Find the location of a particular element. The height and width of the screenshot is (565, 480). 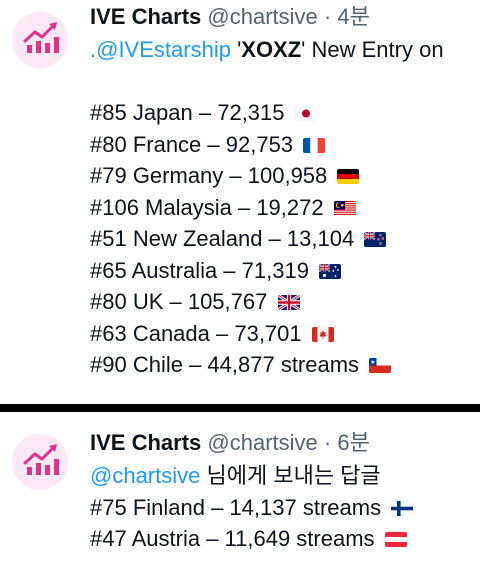

reply-to-text: 님에게 보내는 답글 is located at coordinates (293, 475).